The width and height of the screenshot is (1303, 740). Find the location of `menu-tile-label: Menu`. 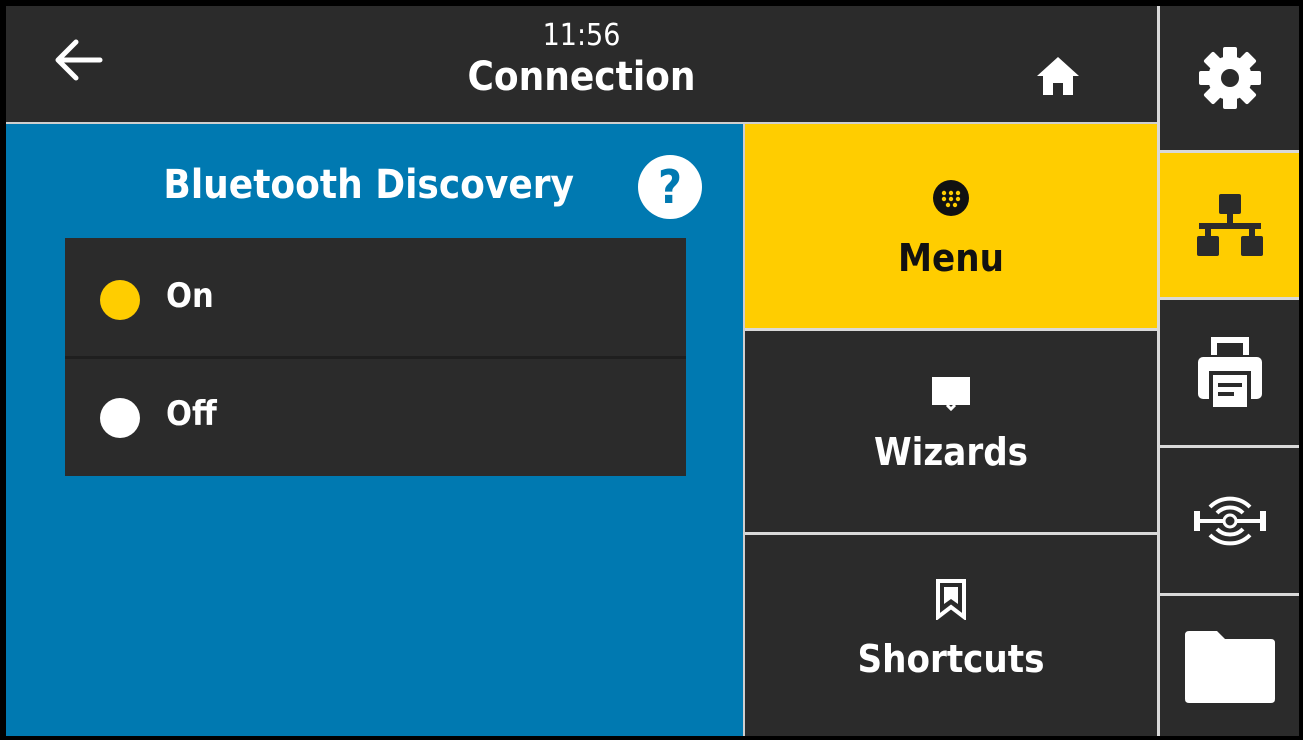

menu-tile-label: Menu is located at coordinates (951, 258).